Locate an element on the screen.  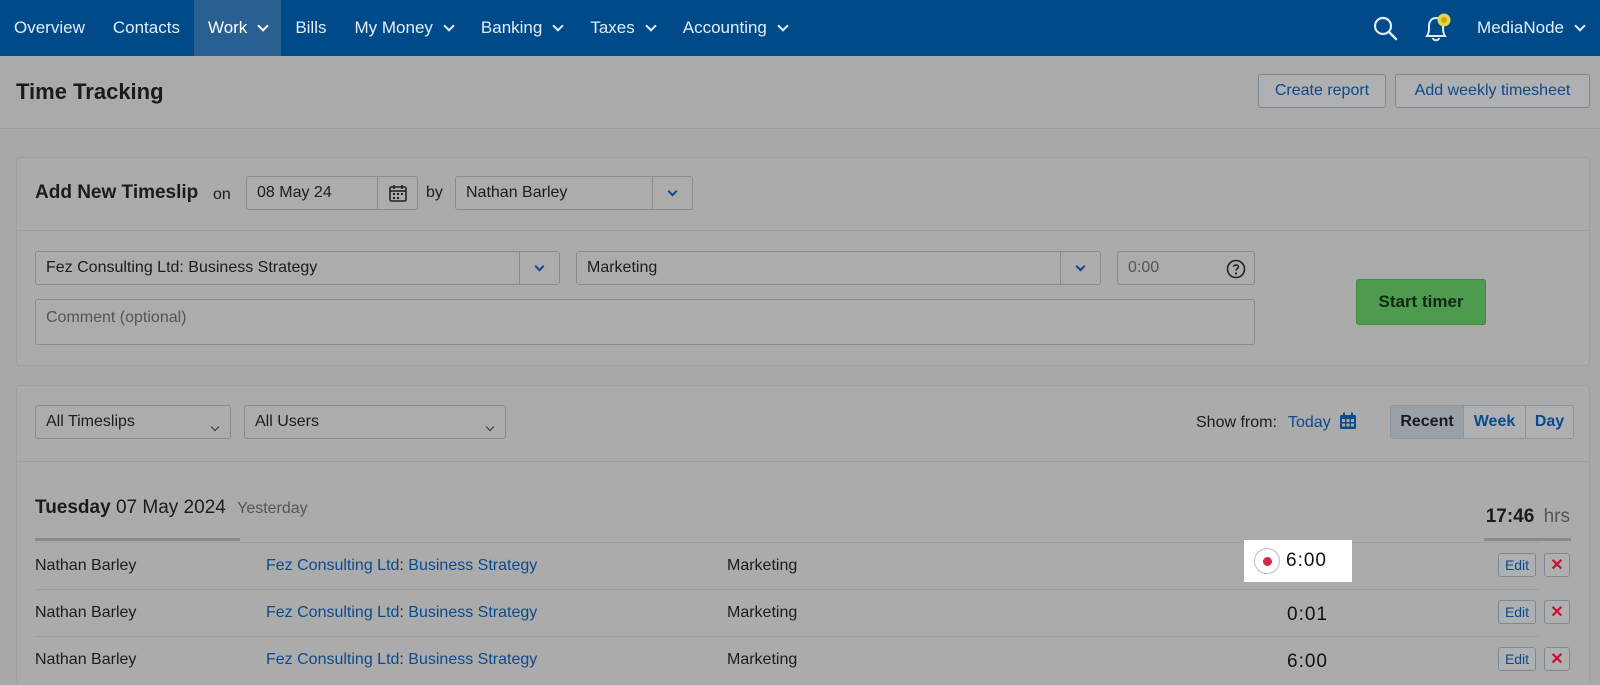
view-week: Week is located at coordinates (1494, 422).